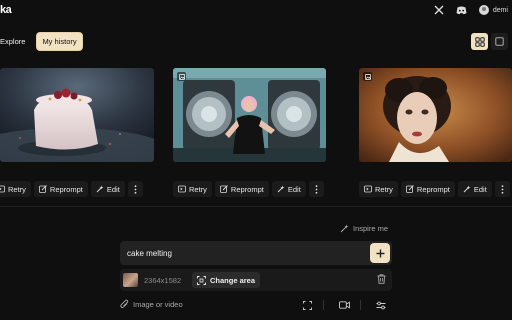 Image resolution: width=512 pixels, height=320 pixels. What do you see at coordinates (256, 305) in the screenshot?
I see `prompt-toolbar: Image or video` at bounding box center [256, 305].